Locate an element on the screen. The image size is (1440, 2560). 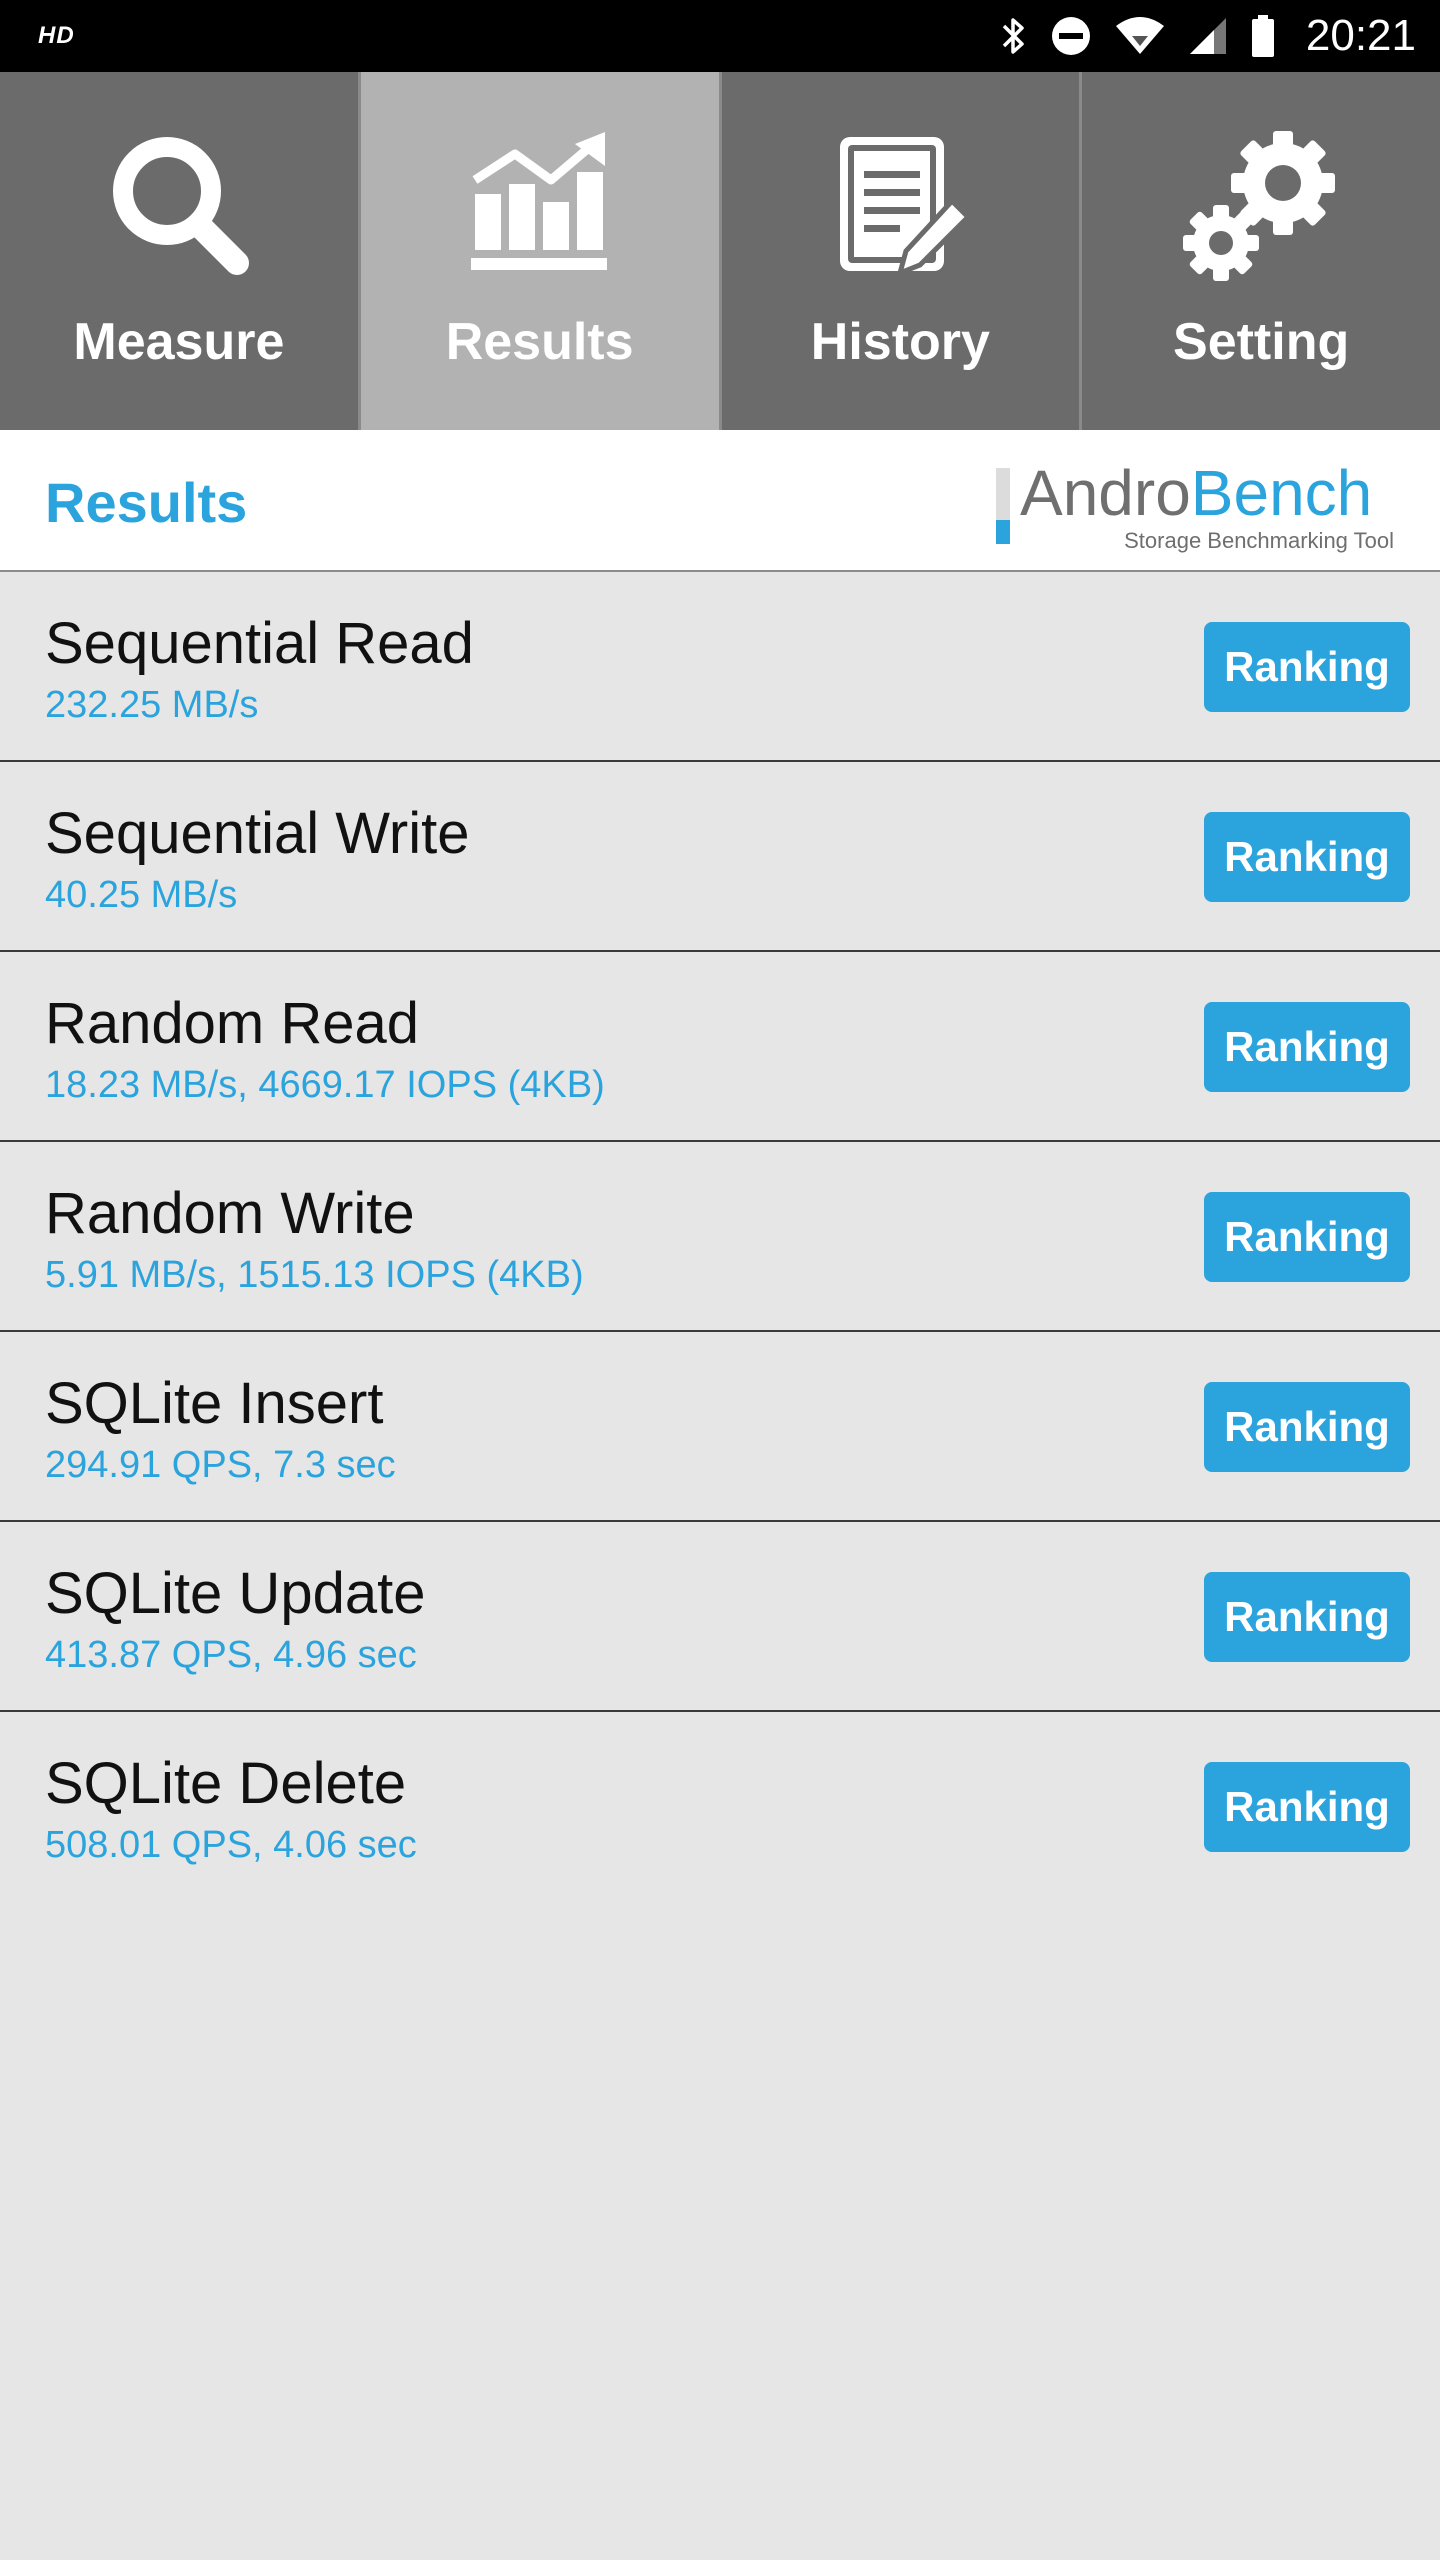
tab-measure: Measure is located at coordinates (180, 251).